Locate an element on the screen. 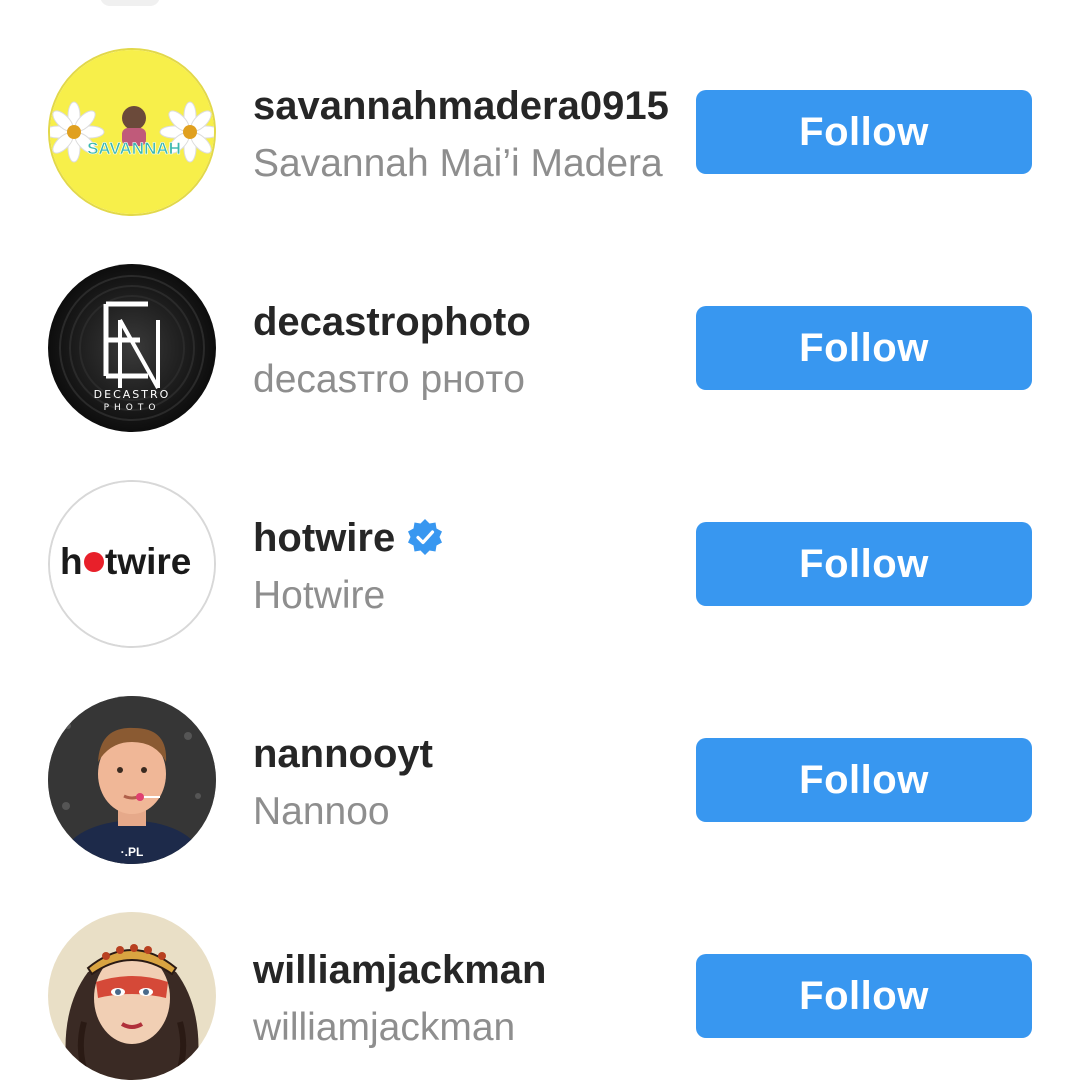 The width and height of the screenshot is (1080, 1082). svg-text: SAVANNAH is located at coordinates (134, 148).